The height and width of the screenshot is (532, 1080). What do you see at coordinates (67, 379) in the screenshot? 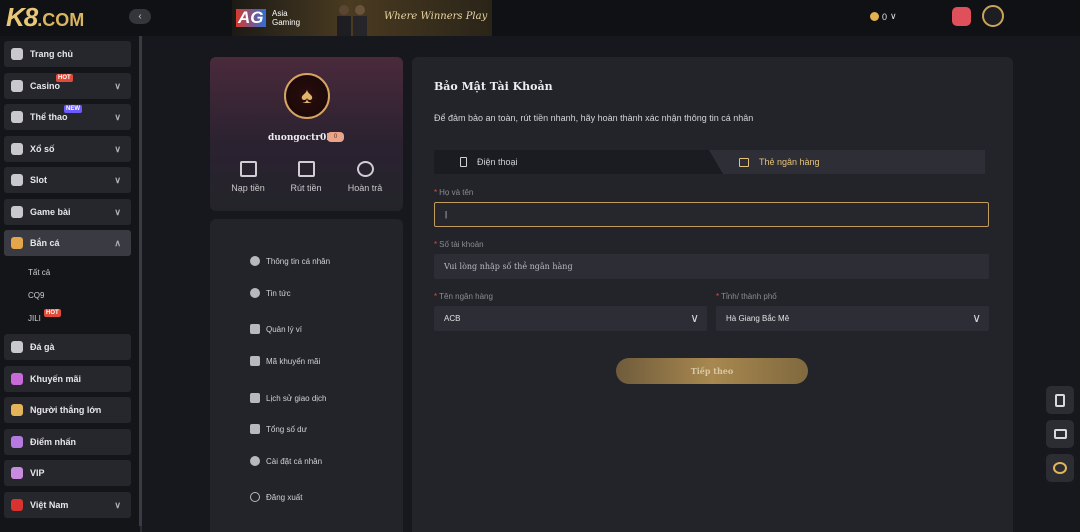
I see `sidebar-item-promotions: Khuyến mãi` at bounding box center [67, 379].